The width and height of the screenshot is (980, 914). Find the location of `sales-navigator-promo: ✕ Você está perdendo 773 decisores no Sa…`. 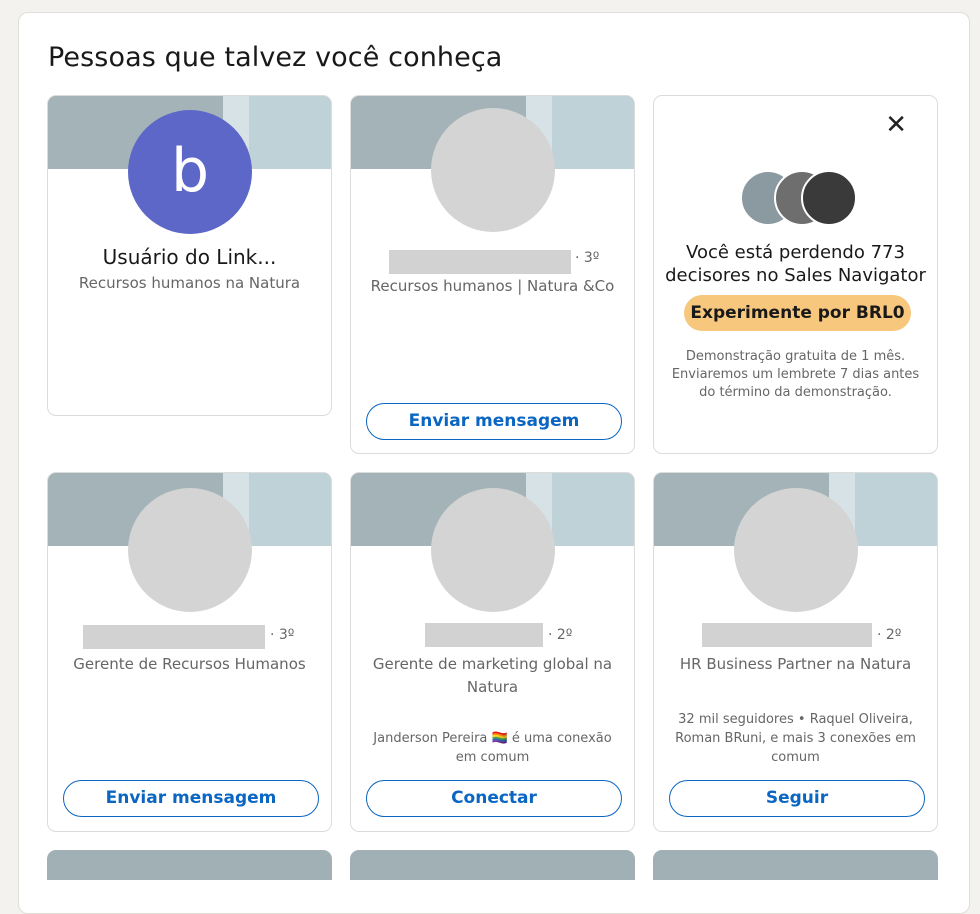

sales-navigator-promo: ✕ Você está perdendo 773 decisores no Sa… is located at coordinates (795, 274).